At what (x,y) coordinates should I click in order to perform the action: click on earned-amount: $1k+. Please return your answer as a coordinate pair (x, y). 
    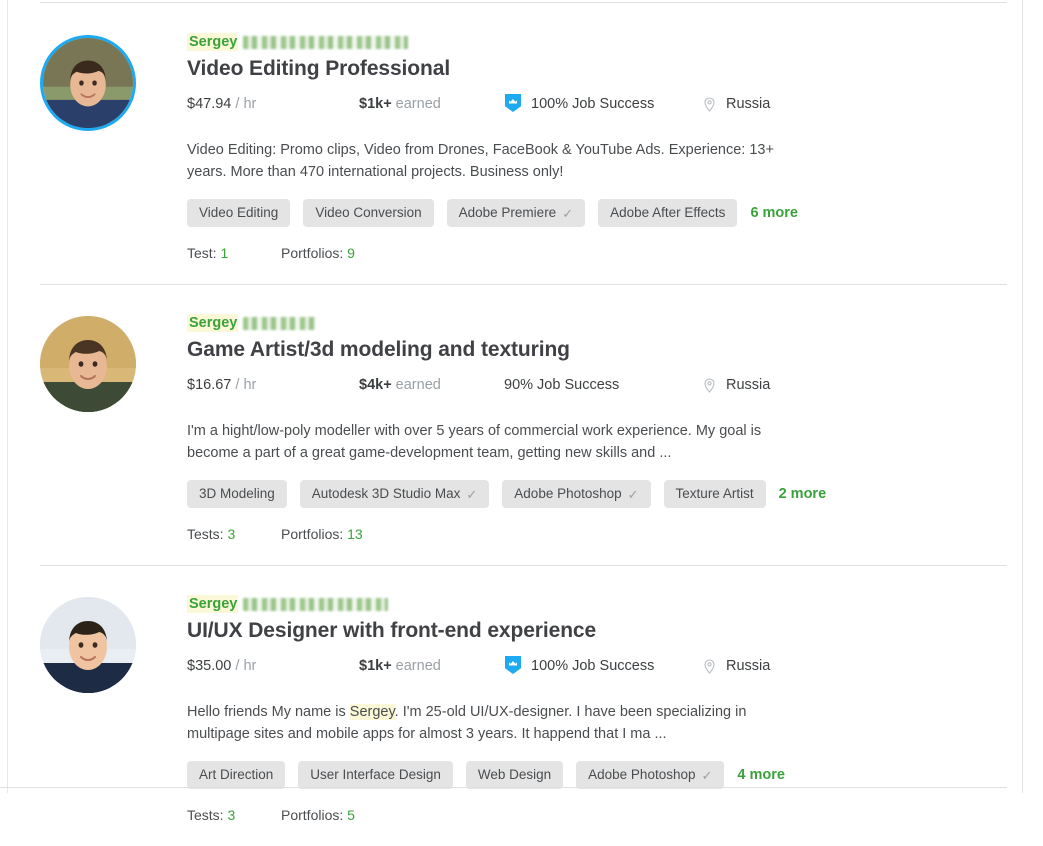
    Looking at the image, I should click on (375, 104).